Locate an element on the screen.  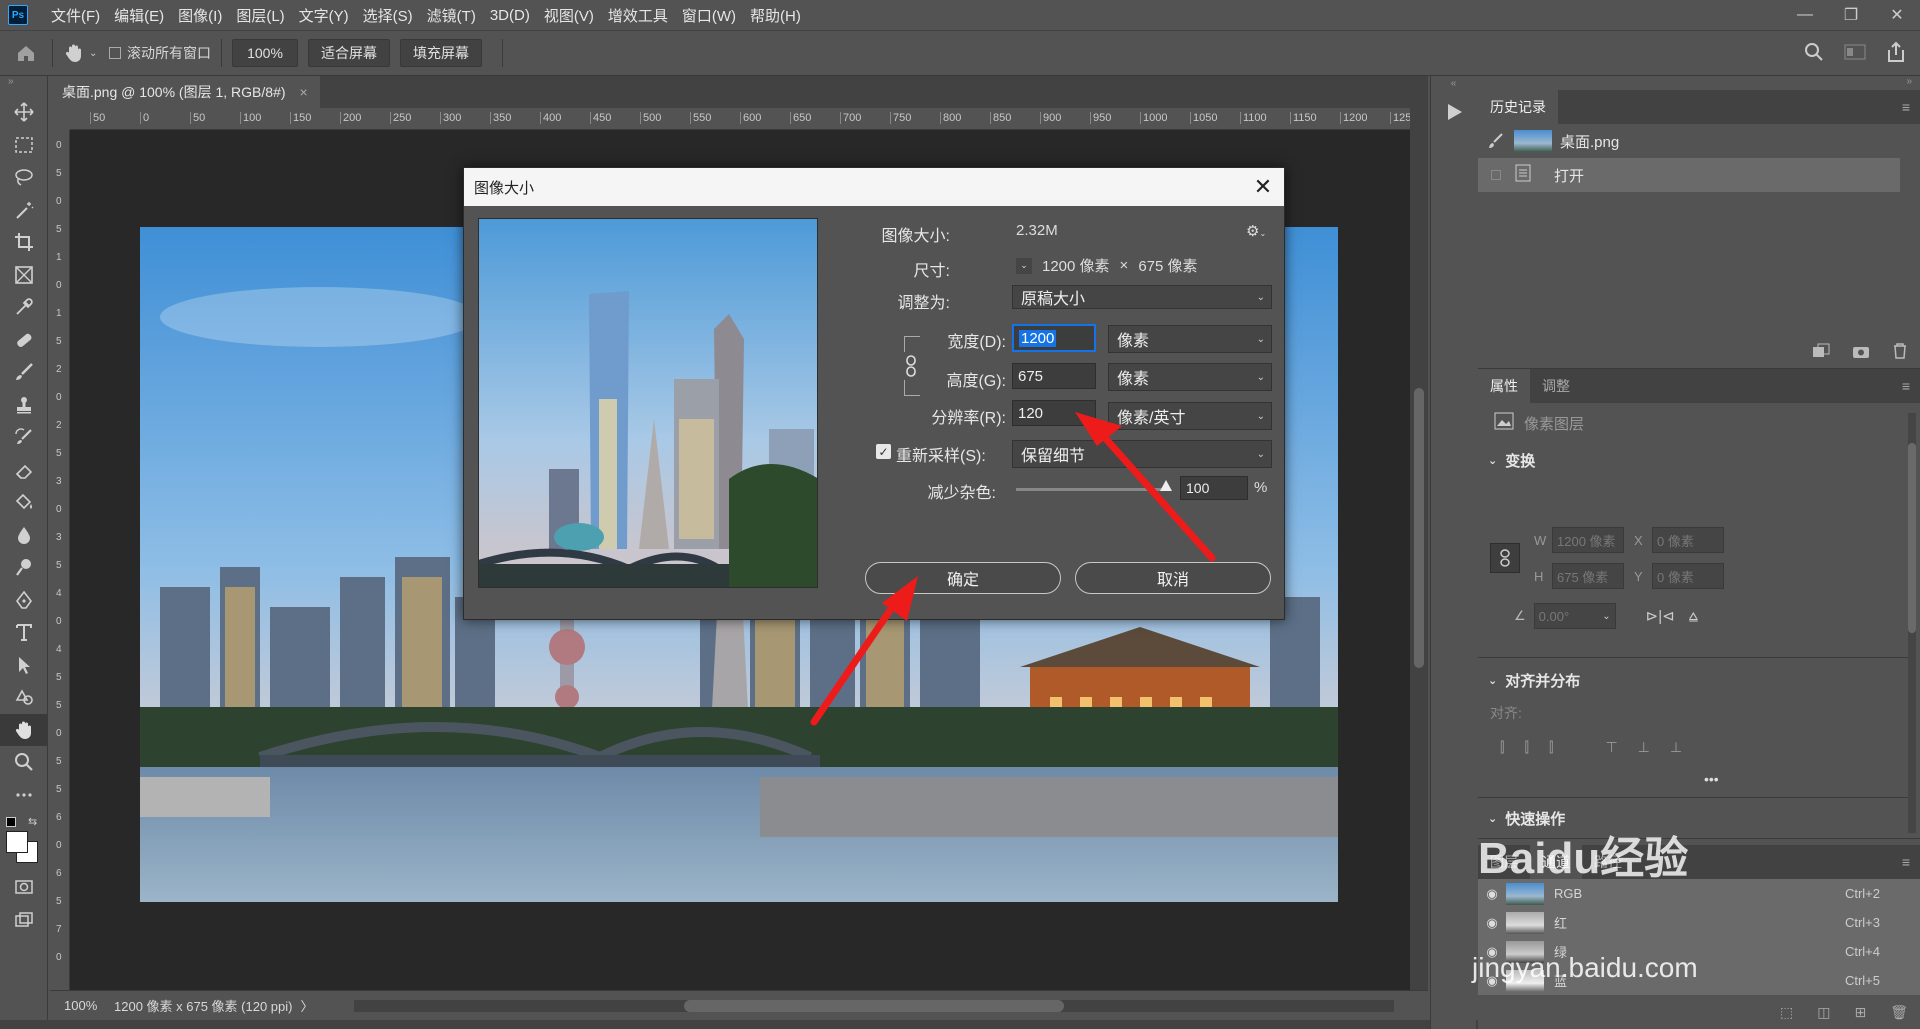
eyedropper-tool-icon is located at coordinates (24, 307).